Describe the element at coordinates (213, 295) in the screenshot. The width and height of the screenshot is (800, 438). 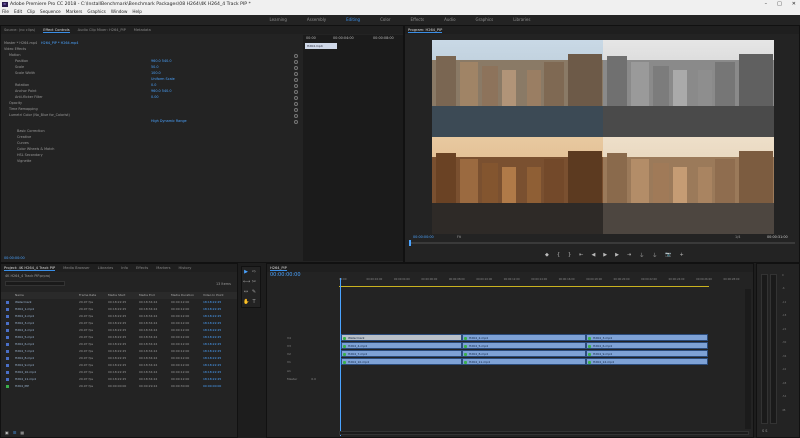
I see `col-video-in-point: Video In Point` at that location.